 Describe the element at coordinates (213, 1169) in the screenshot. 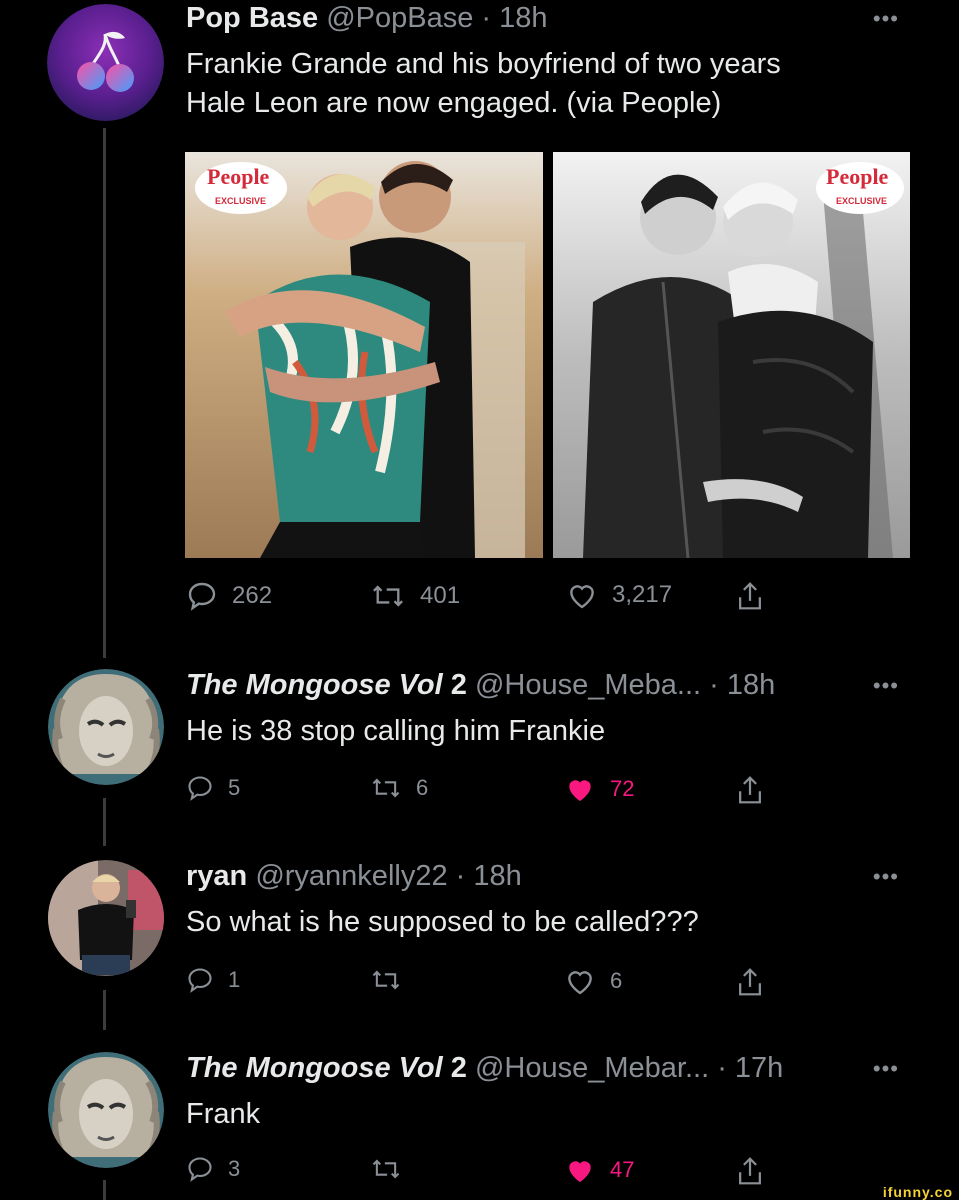

I see `reply-button: 3` at that location.